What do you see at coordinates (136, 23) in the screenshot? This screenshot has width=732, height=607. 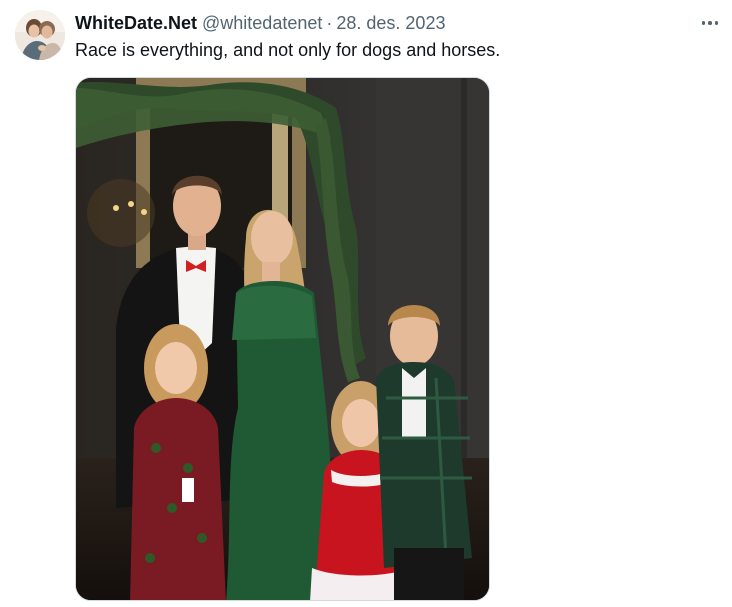 I see `display-name: WhiteDate.Net` at bounding box center [136, 23].